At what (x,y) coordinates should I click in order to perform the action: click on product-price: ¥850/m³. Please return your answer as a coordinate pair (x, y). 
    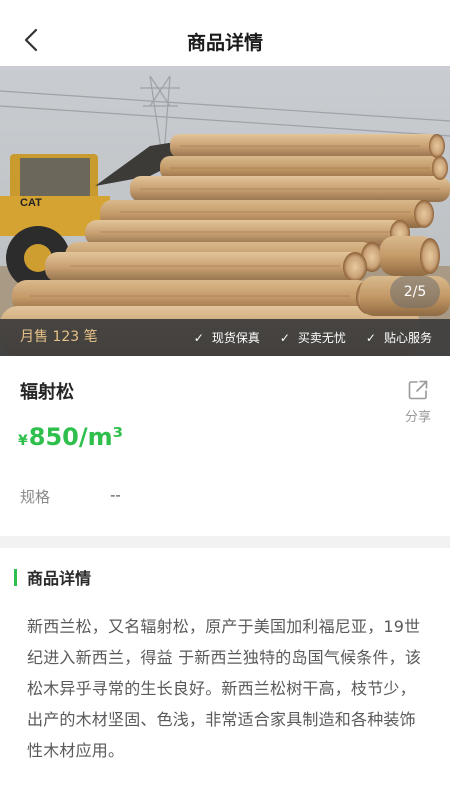
    Looking at the image, I should click on (70, 437).